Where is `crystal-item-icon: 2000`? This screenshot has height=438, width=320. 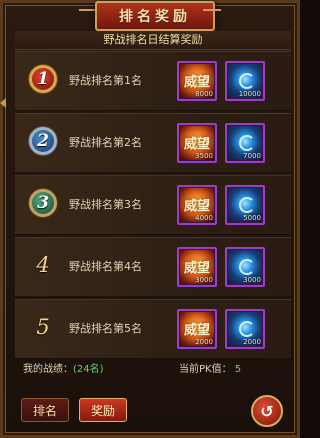 crystal-item-icon: 2000 is located at coordinates (245, 329).